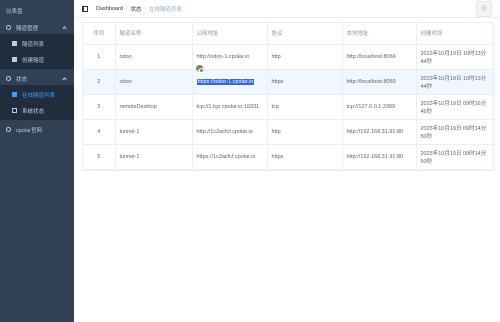  I want to click on sidebar-item-label: 仪表盘, so click(14, 11).